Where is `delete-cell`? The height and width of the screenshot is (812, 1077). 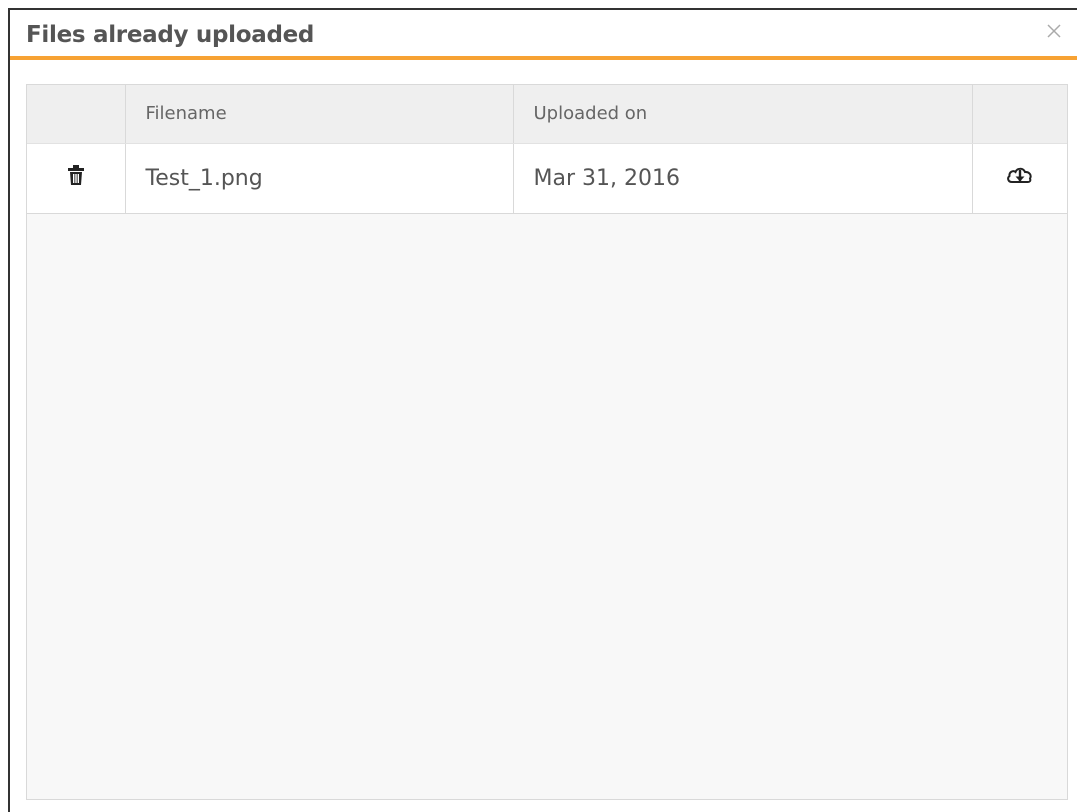 delete-cell is located at coordinates (76, 178).